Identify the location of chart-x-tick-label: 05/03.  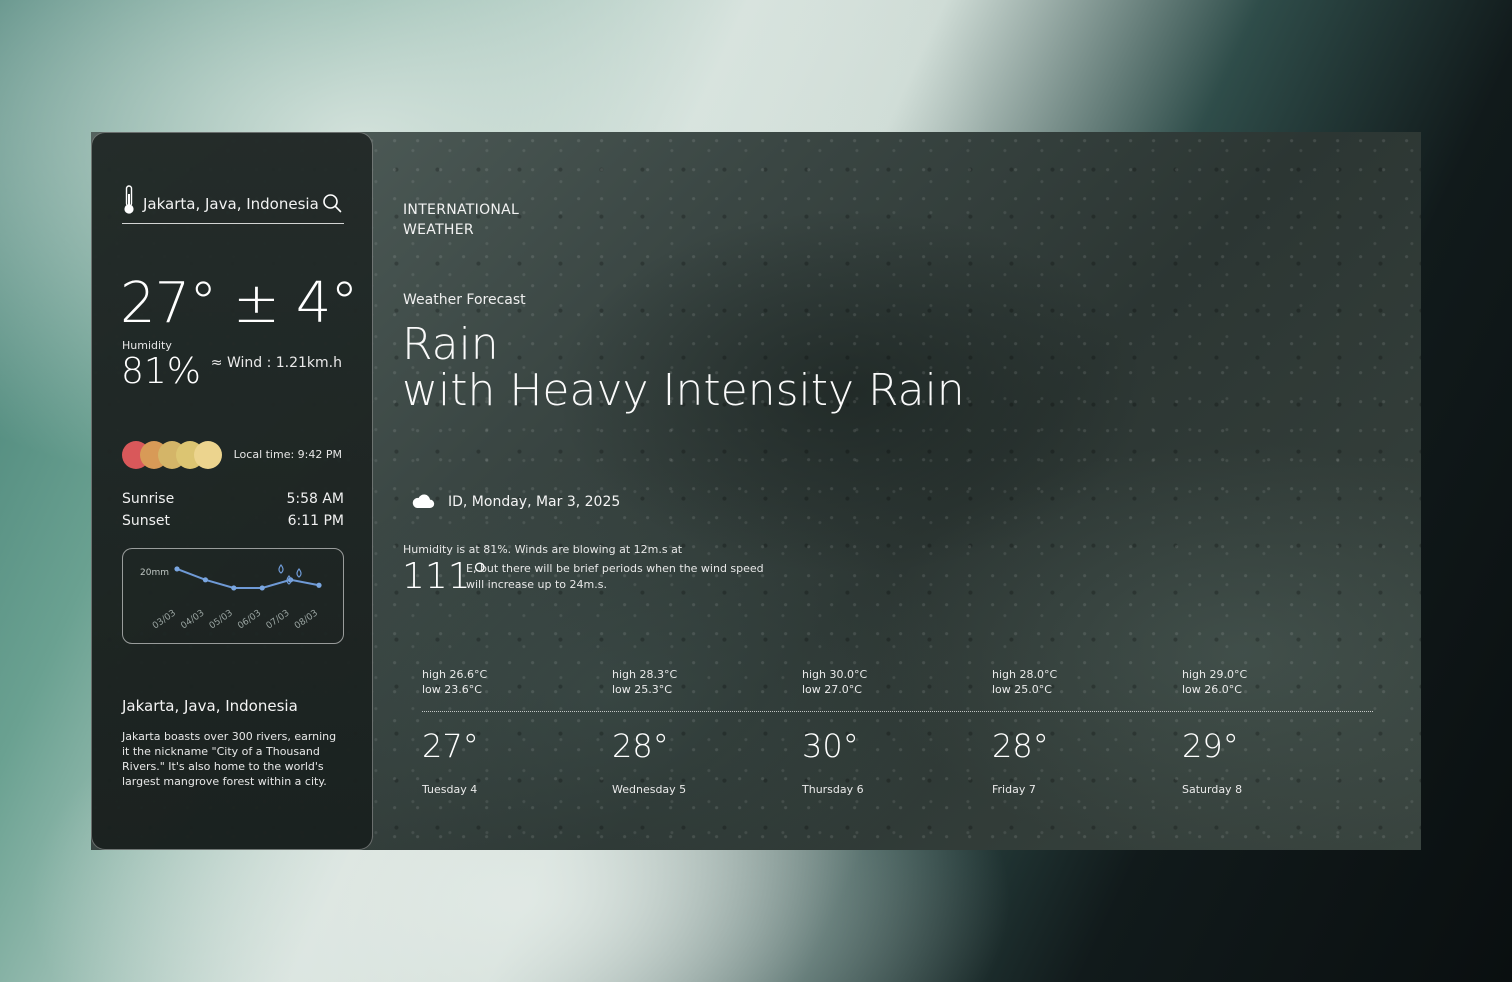
(221, 619).